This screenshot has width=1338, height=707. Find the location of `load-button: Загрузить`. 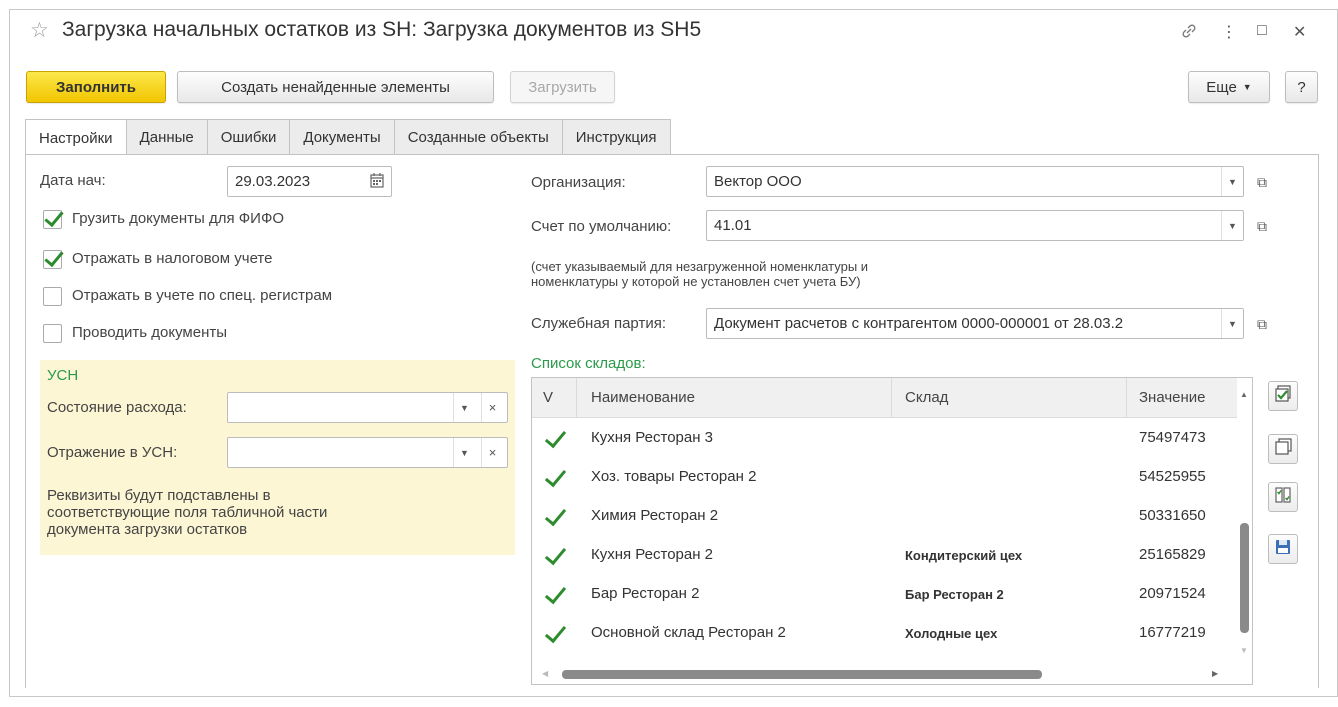

load-button: Загрузить is located at coordinates (562, 87).